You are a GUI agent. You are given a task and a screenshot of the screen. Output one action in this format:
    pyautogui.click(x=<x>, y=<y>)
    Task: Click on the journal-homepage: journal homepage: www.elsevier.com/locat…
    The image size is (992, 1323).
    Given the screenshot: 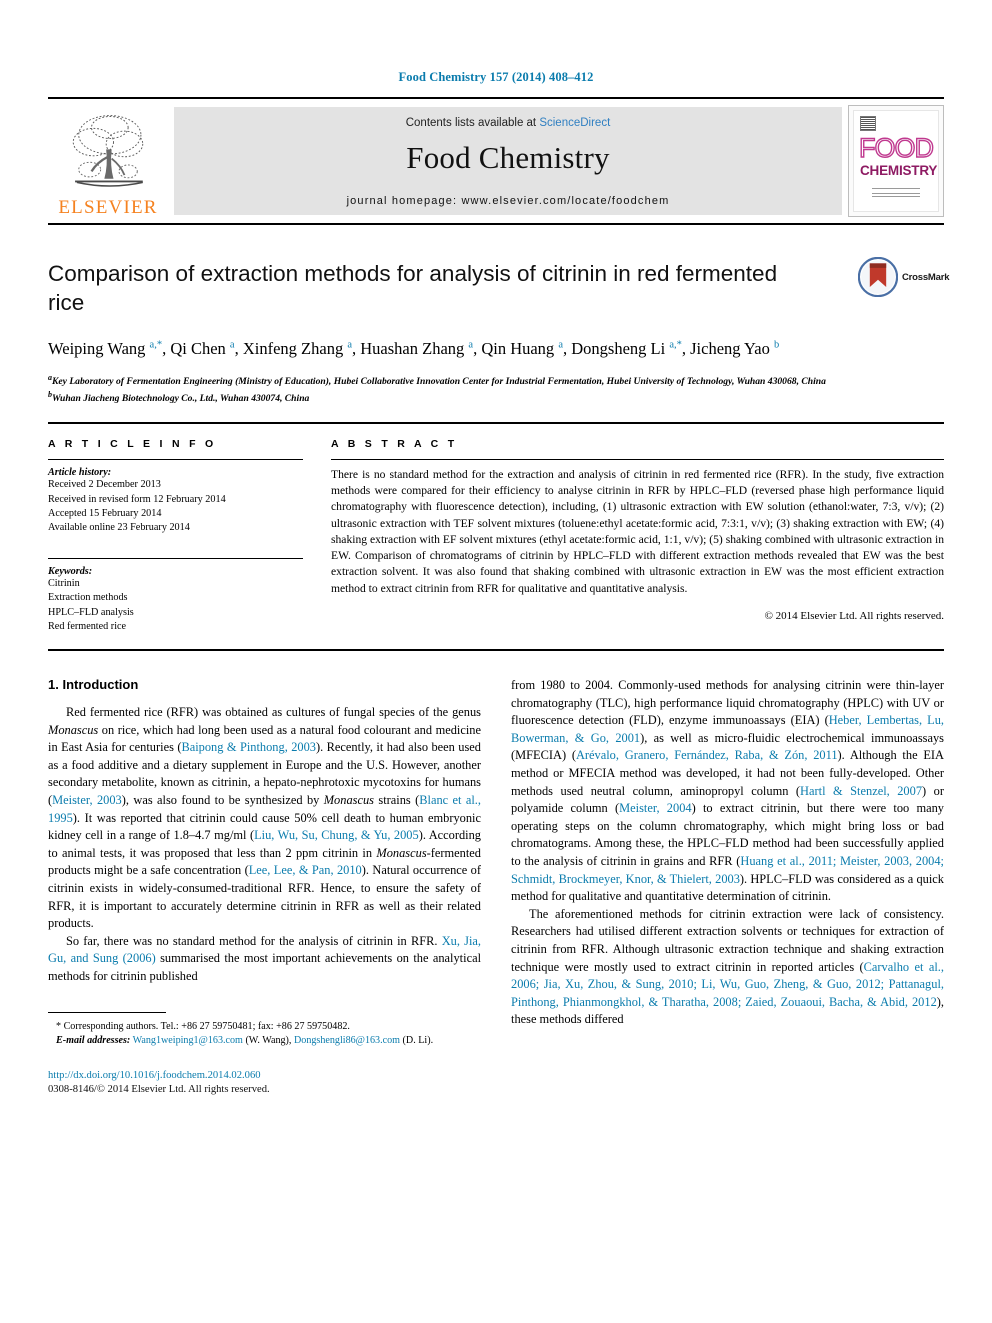 What is the action you would take?
    pyautogui.click(x=508, y=201)
    